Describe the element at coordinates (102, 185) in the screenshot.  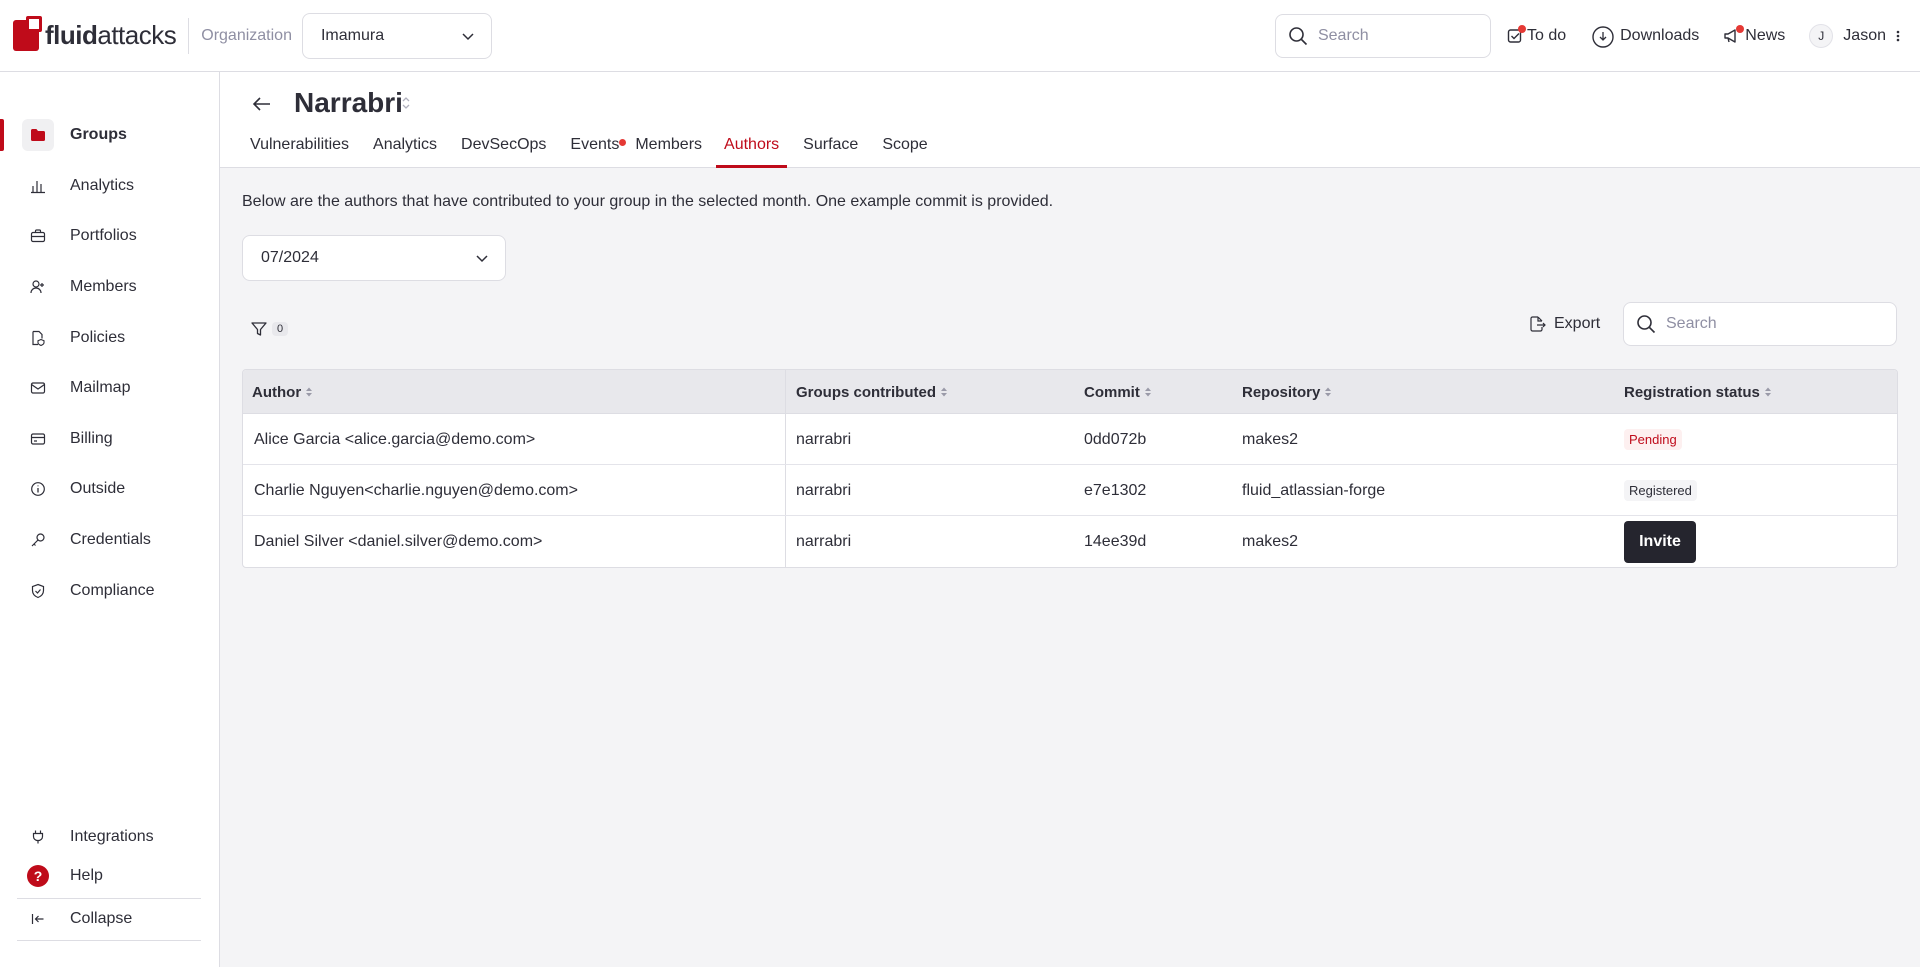
I see `sidebar-item-label: Analytics` at that location.